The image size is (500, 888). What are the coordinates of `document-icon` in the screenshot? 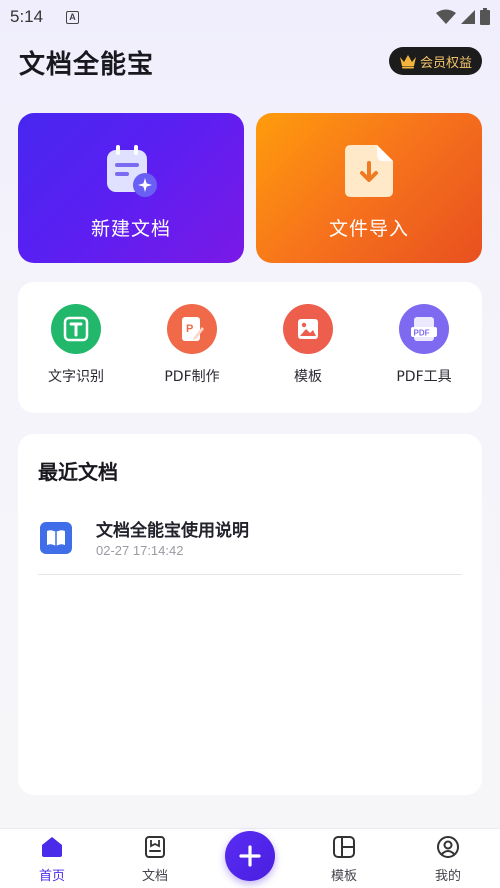 It's located at (155, 847).